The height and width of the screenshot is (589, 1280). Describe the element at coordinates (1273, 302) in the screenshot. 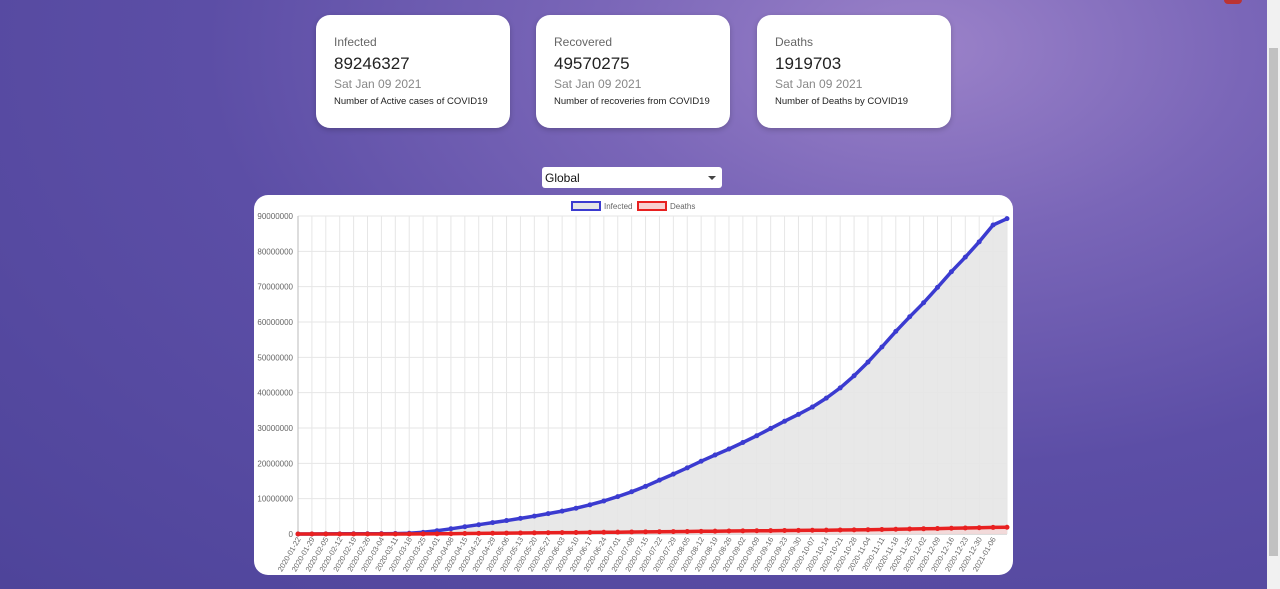

I see `scrollbar-thumb` at that location.